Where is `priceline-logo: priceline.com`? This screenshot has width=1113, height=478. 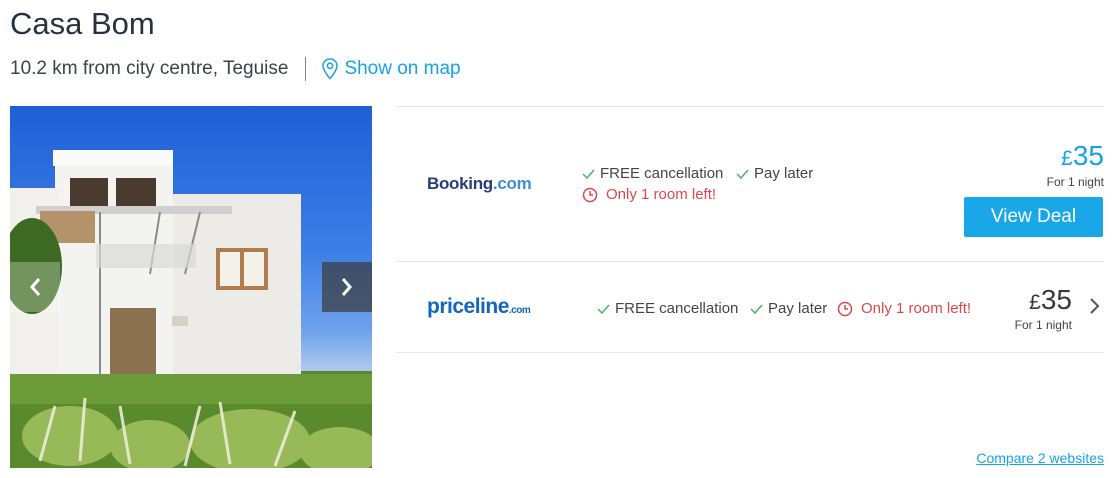 priceline-logo: priceline.com is located at coordinates (479, 306).